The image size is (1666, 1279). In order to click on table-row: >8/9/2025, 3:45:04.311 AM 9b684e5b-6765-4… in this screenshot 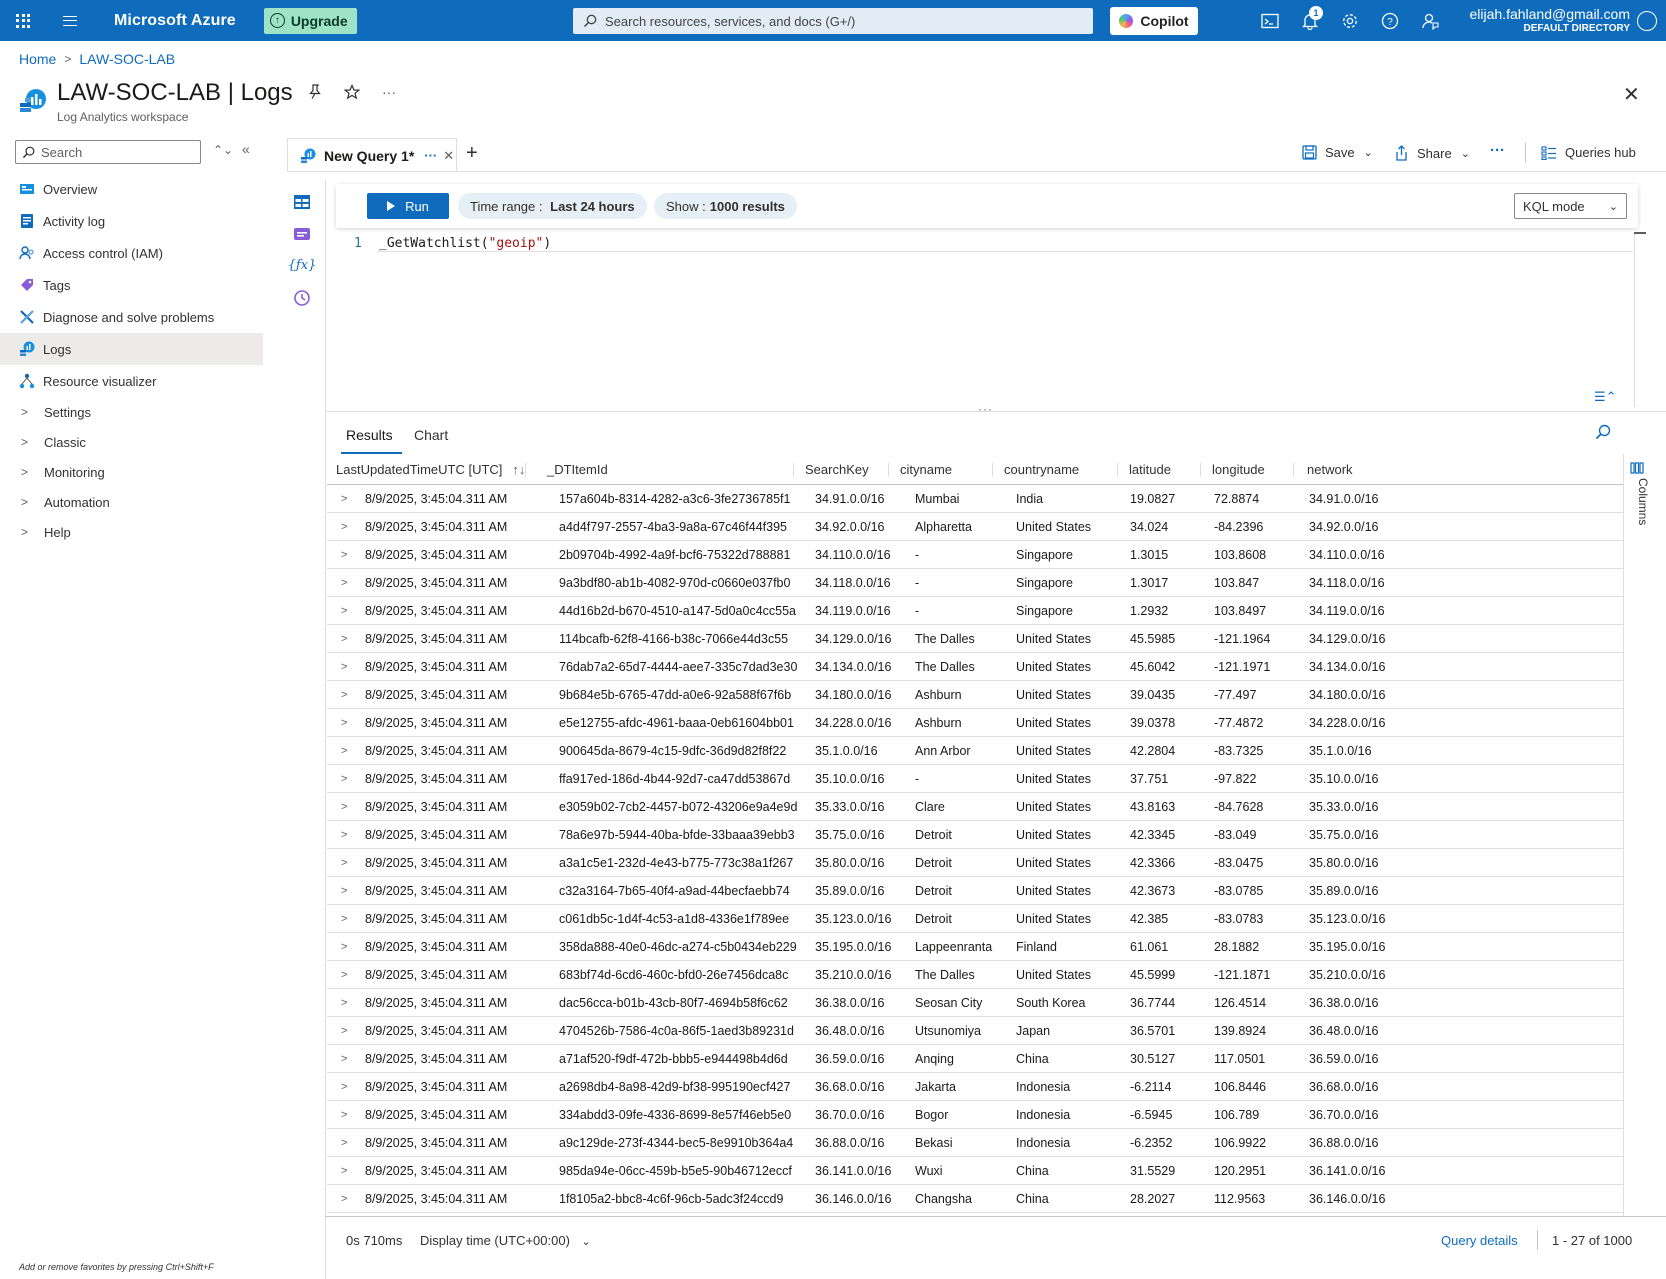, I will do `click(975, 695)`.